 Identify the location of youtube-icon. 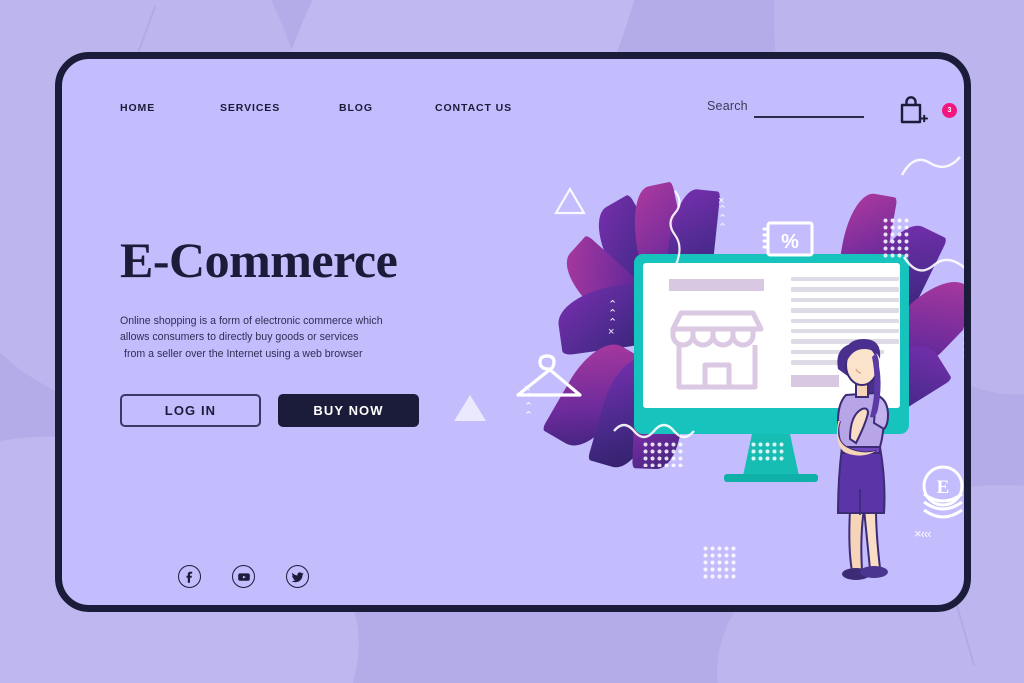
(243, 576).